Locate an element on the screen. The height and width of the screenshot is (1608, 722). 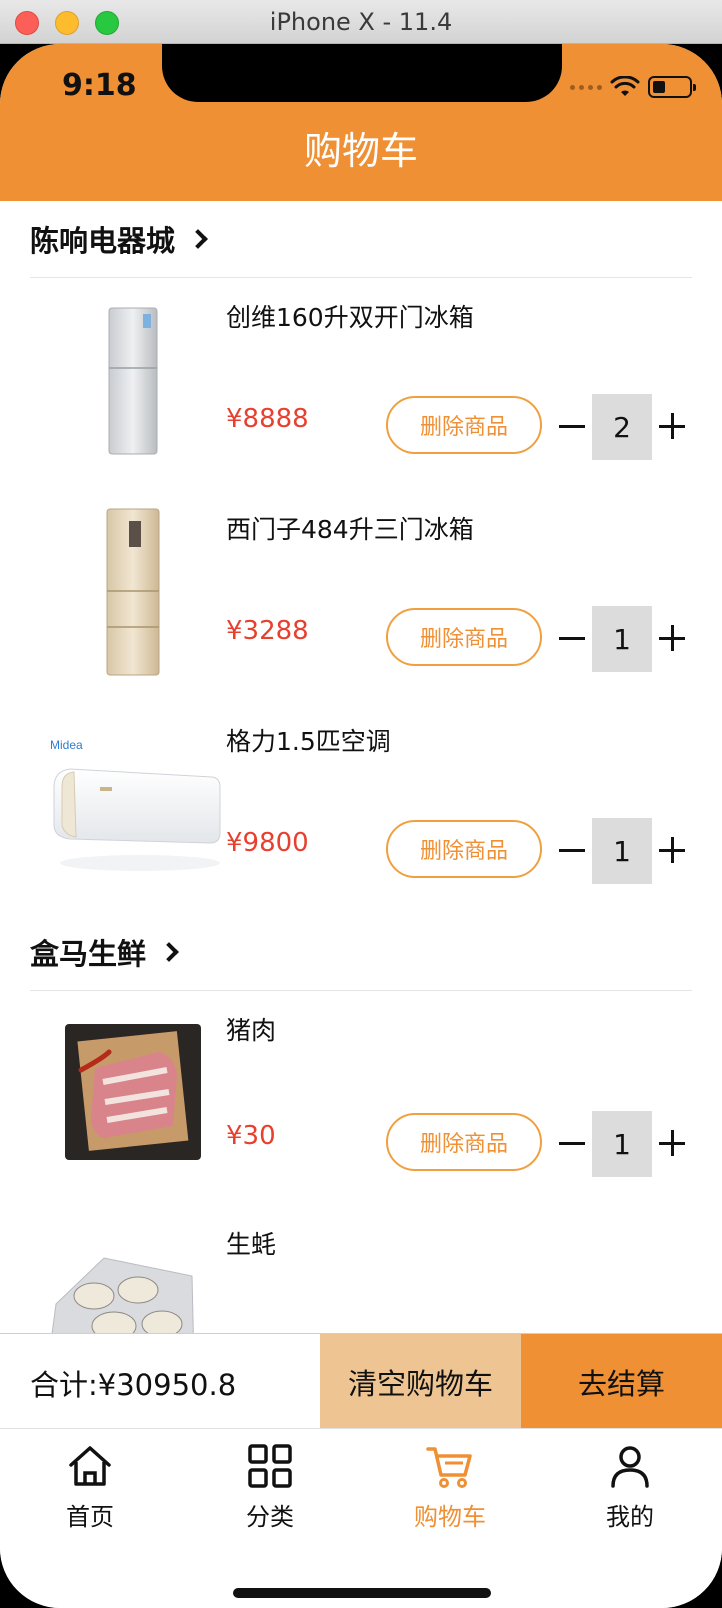
quantity-value: 2 is located at coordinates (622, 427).